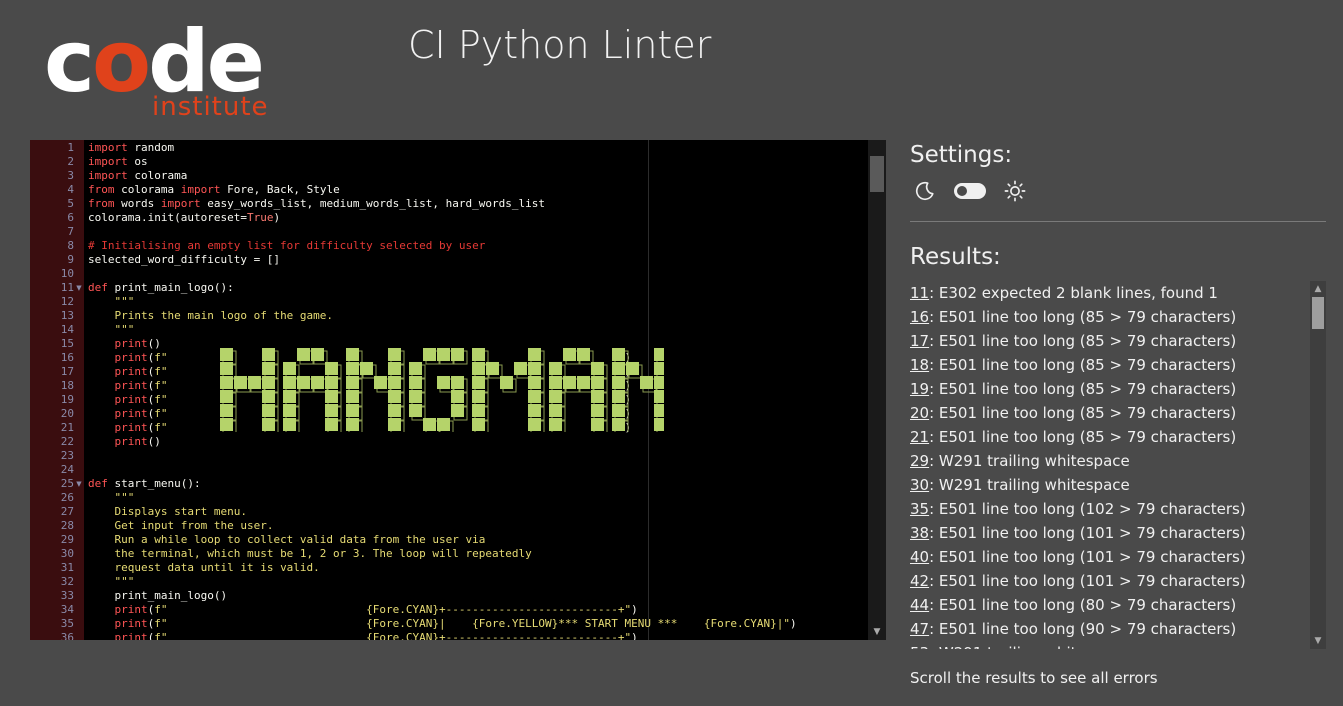 This screenshot has width=1343, height=706. I want to click on result-line-link: 40, so click(919, 557).